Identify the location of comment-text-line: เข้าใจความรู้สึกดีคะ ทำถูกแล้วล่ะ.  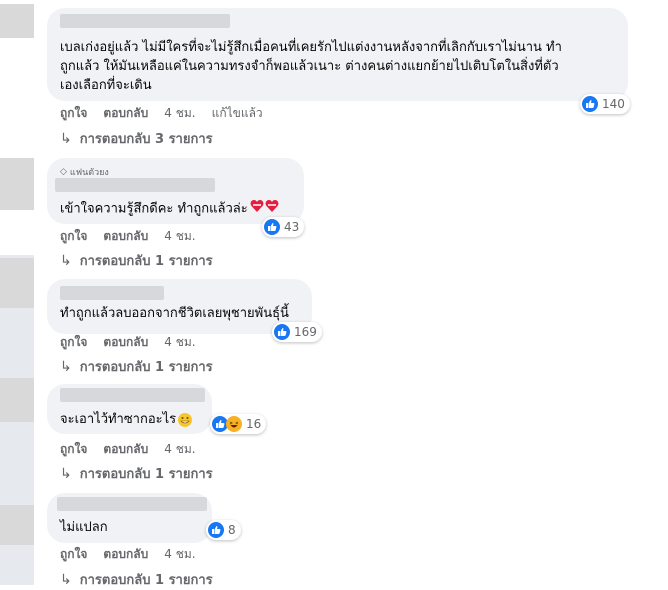
(154, 209).